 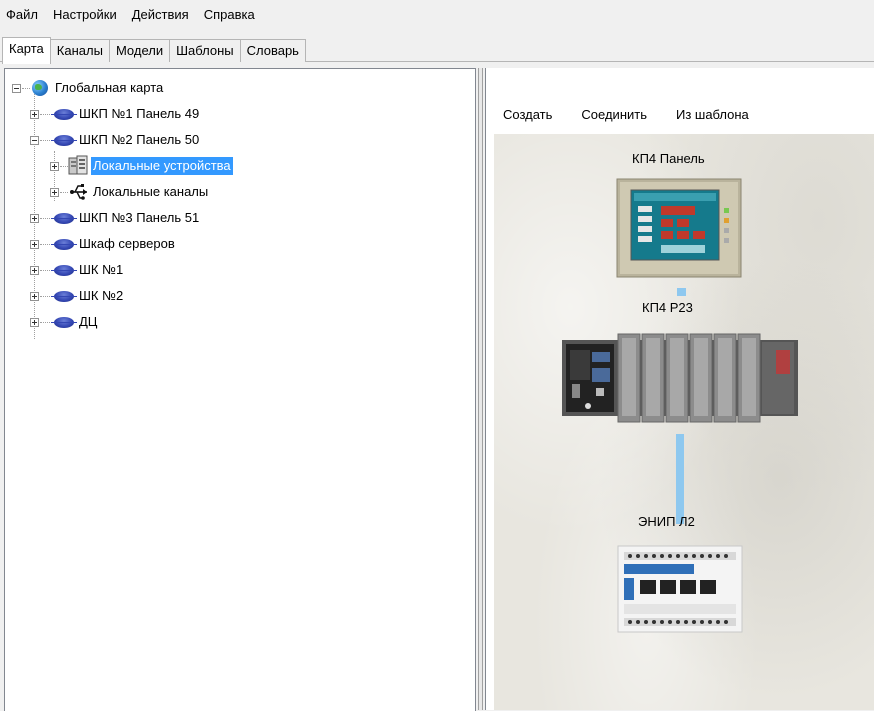 What do you see at coordinates (235, 88) in the screenshot?
I see `tree-node-root: Глобальная карта` at bounding box center [235, 88].